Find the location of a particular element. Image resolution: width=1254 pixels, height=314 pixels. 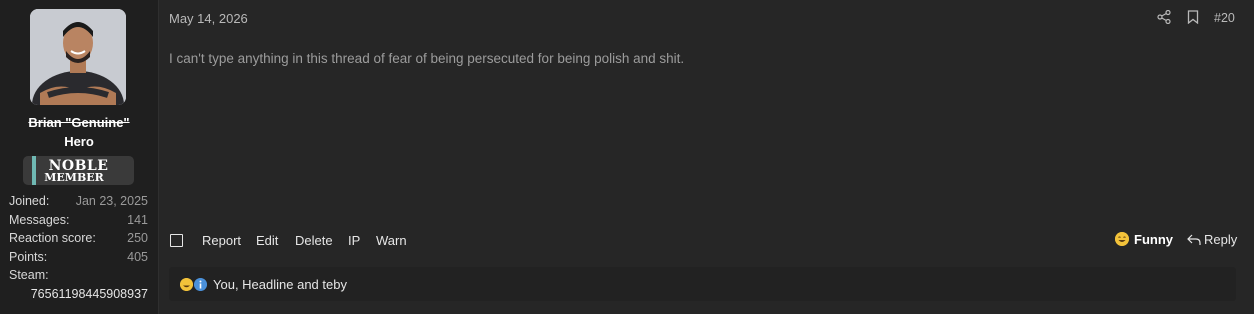

stat-steam-value-row: 76561198445908937 is located at coordinates (78, 296).